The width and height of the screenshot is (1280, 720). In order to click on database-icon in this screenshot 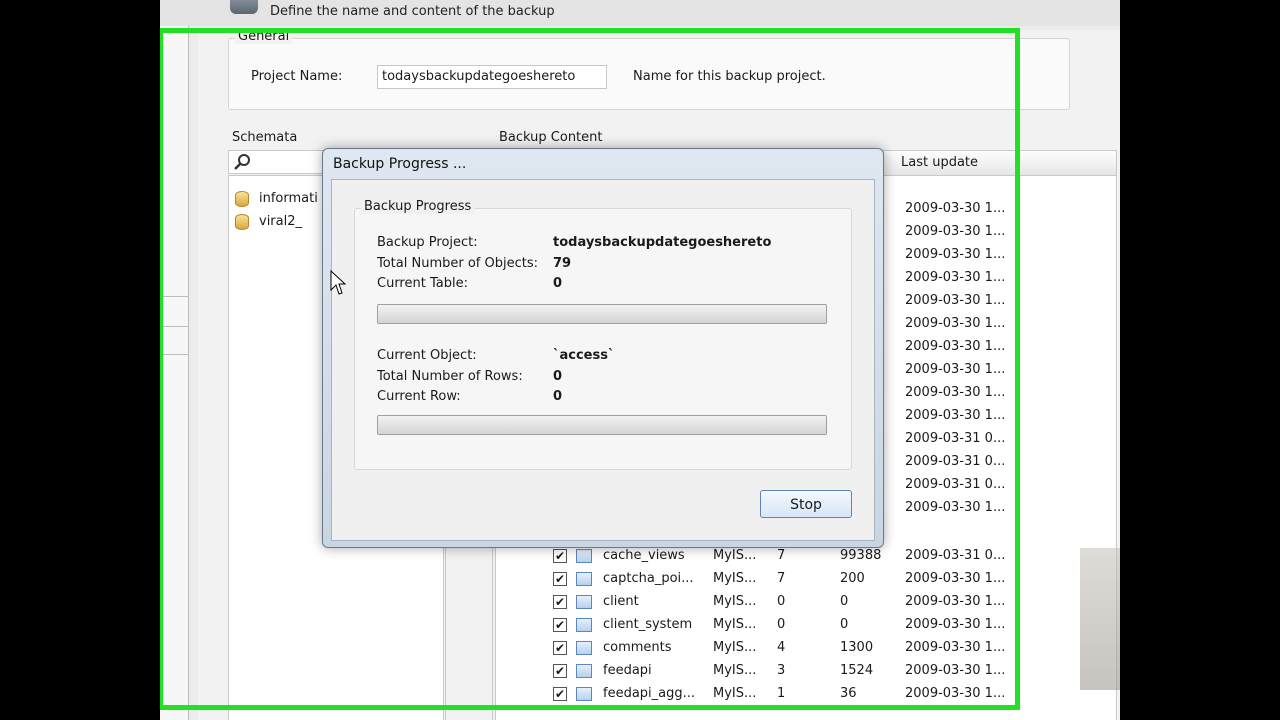, I will do `click(244, 7)`.